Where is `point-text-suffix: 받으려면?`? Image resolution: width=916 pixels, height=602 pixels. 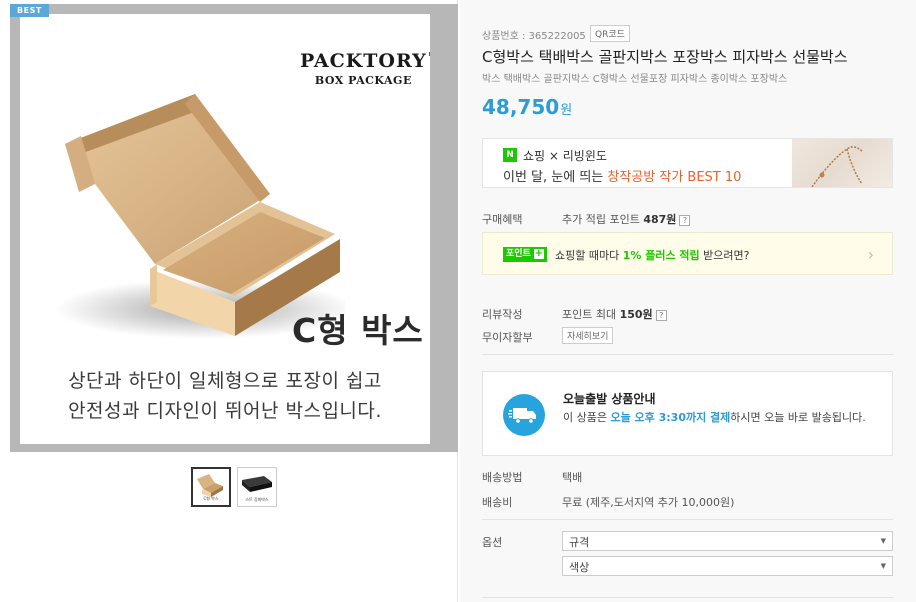 point-text-suffix: 받으려면? is located at coordinates (724, 255).